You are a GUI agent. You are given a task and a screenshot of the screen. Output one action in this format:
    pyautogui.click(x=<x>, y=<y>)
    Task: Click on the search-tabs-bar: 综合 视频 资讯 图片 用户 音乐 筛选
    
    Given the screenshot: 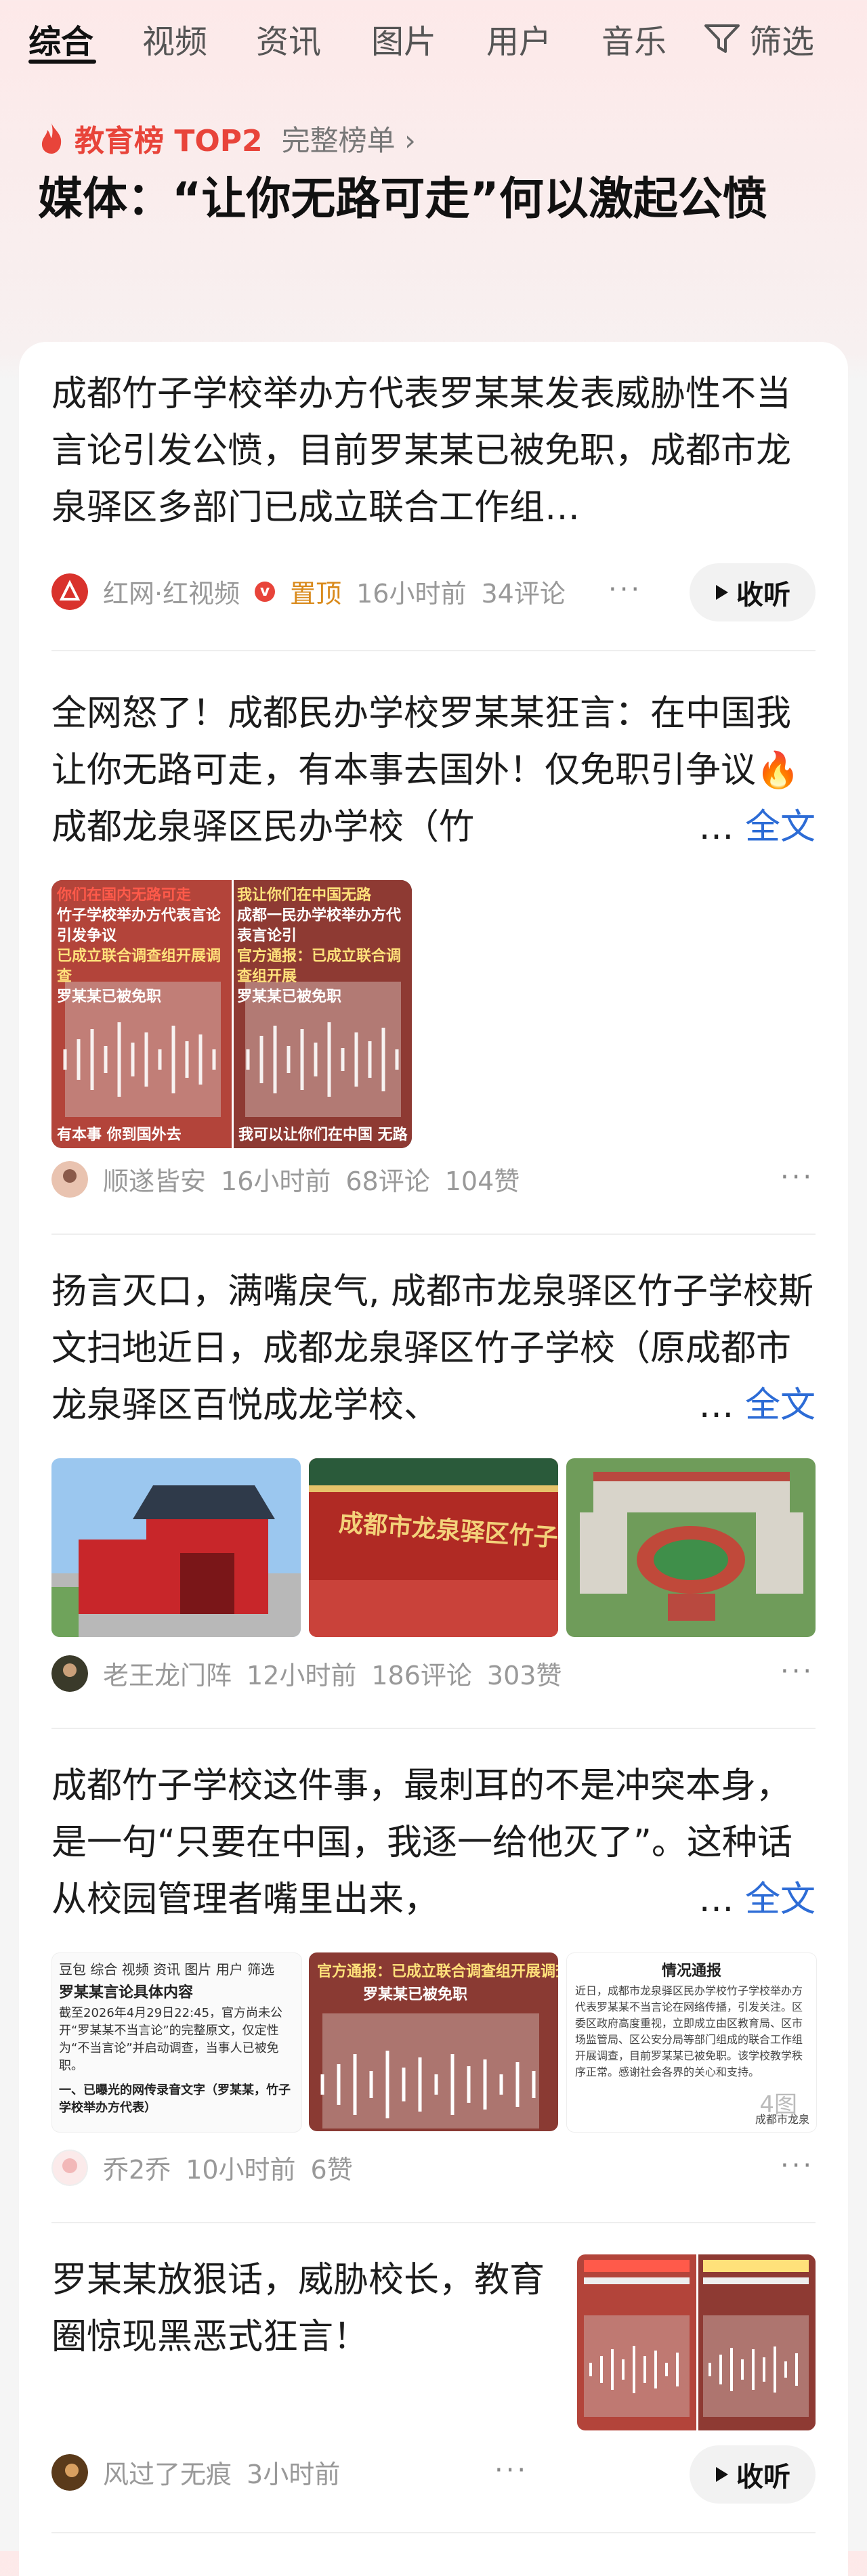 What is the action you would take?
    pyautogui.click(x=433, y=37)
    